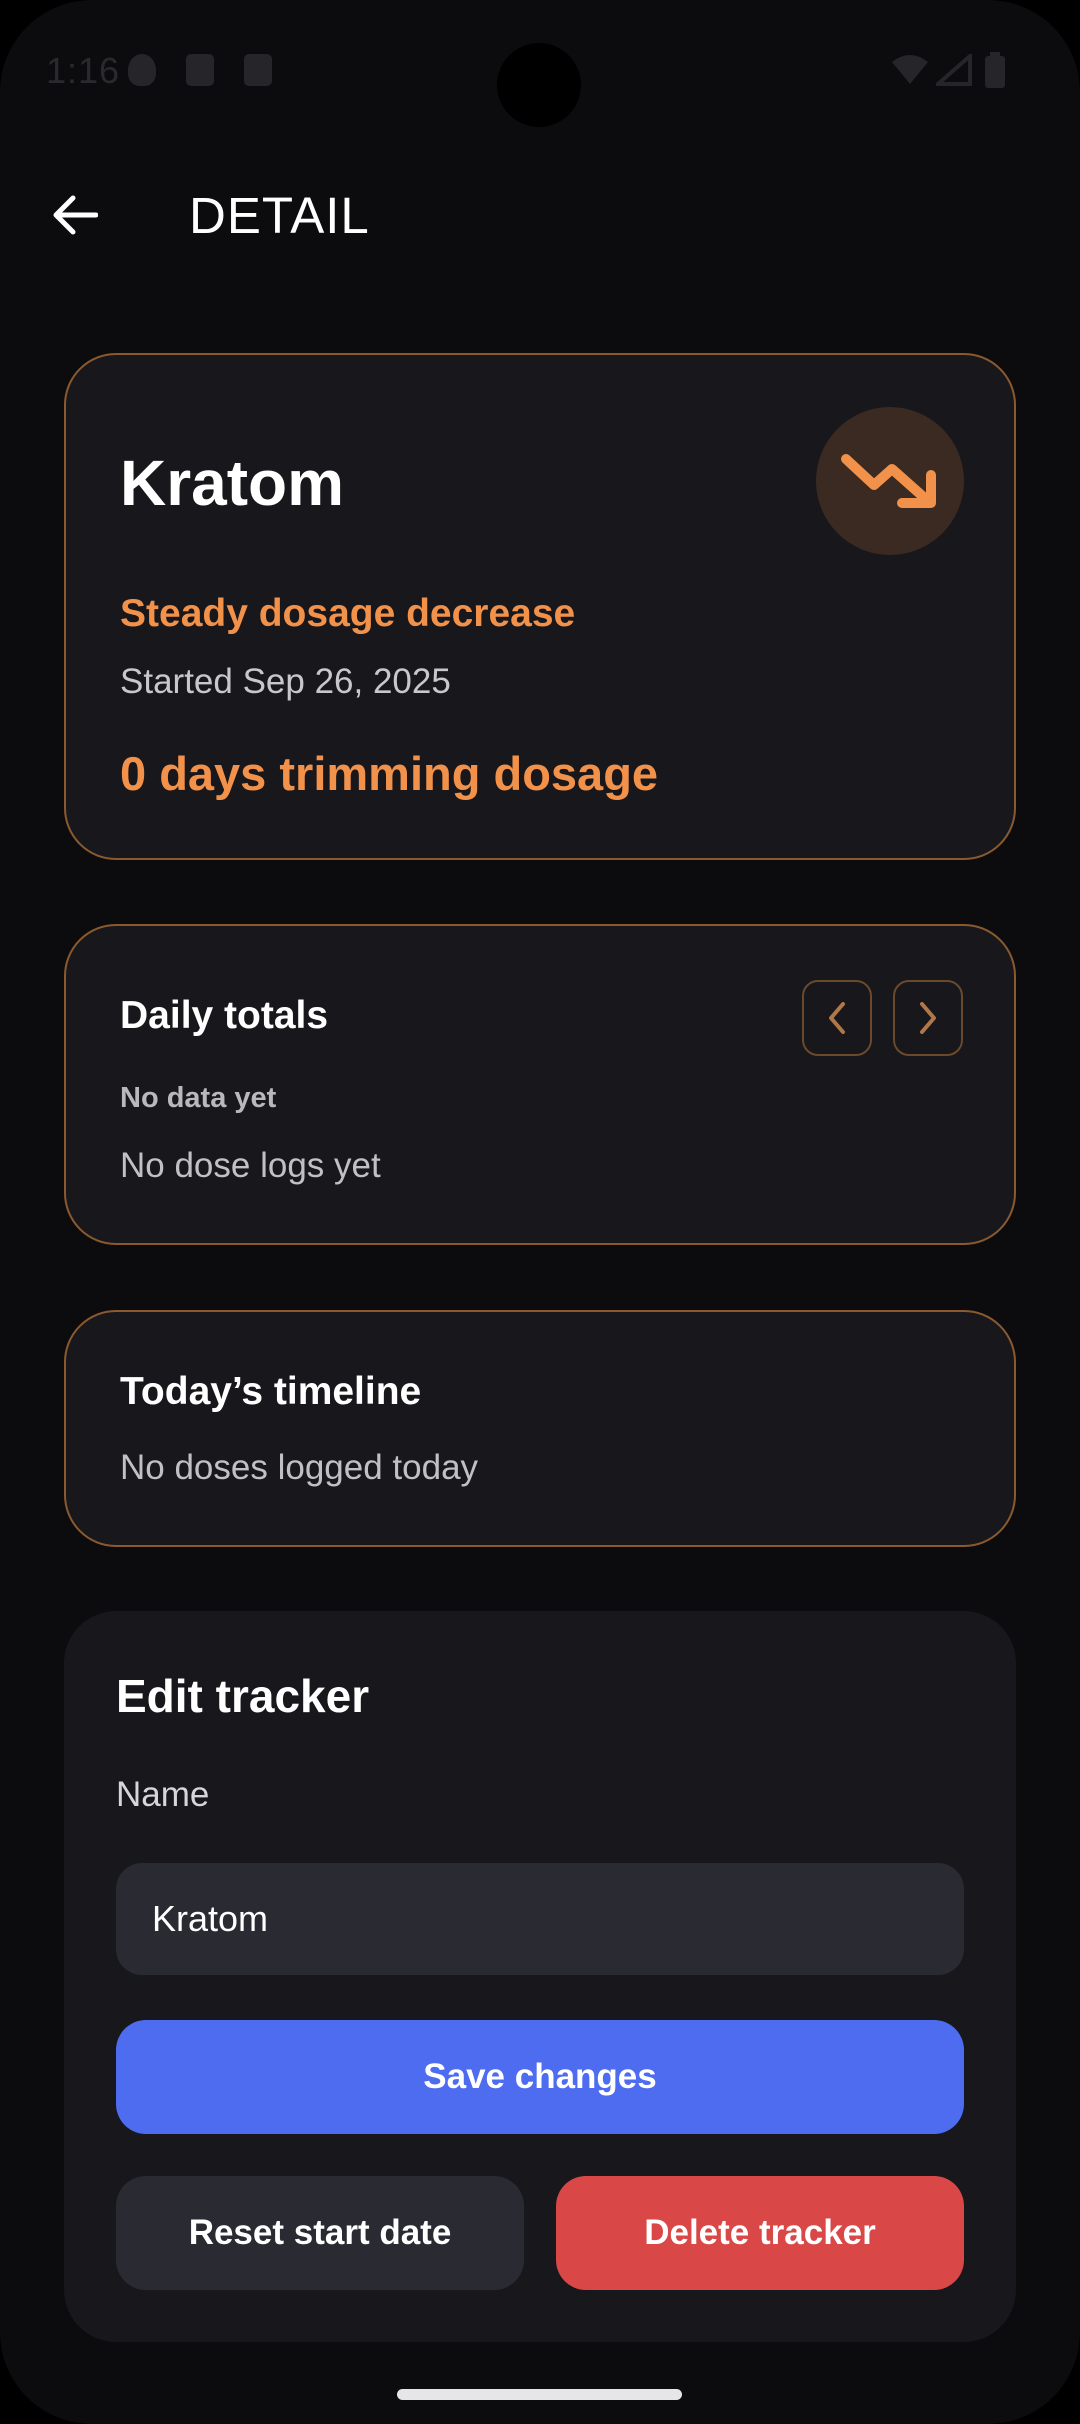 Image resolution: width=1080 pixels, height=2424 pixels. I want to click on battery-icon, so click(995, 70).